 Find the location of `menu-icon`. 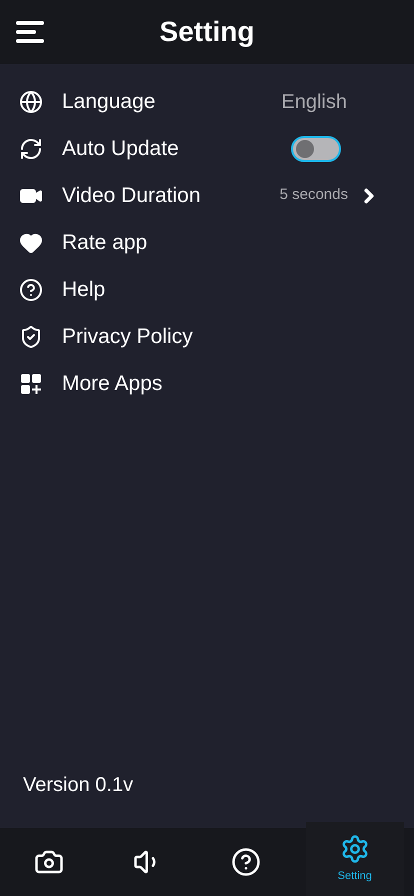

menu-icon is located at coordinates (30, 32).